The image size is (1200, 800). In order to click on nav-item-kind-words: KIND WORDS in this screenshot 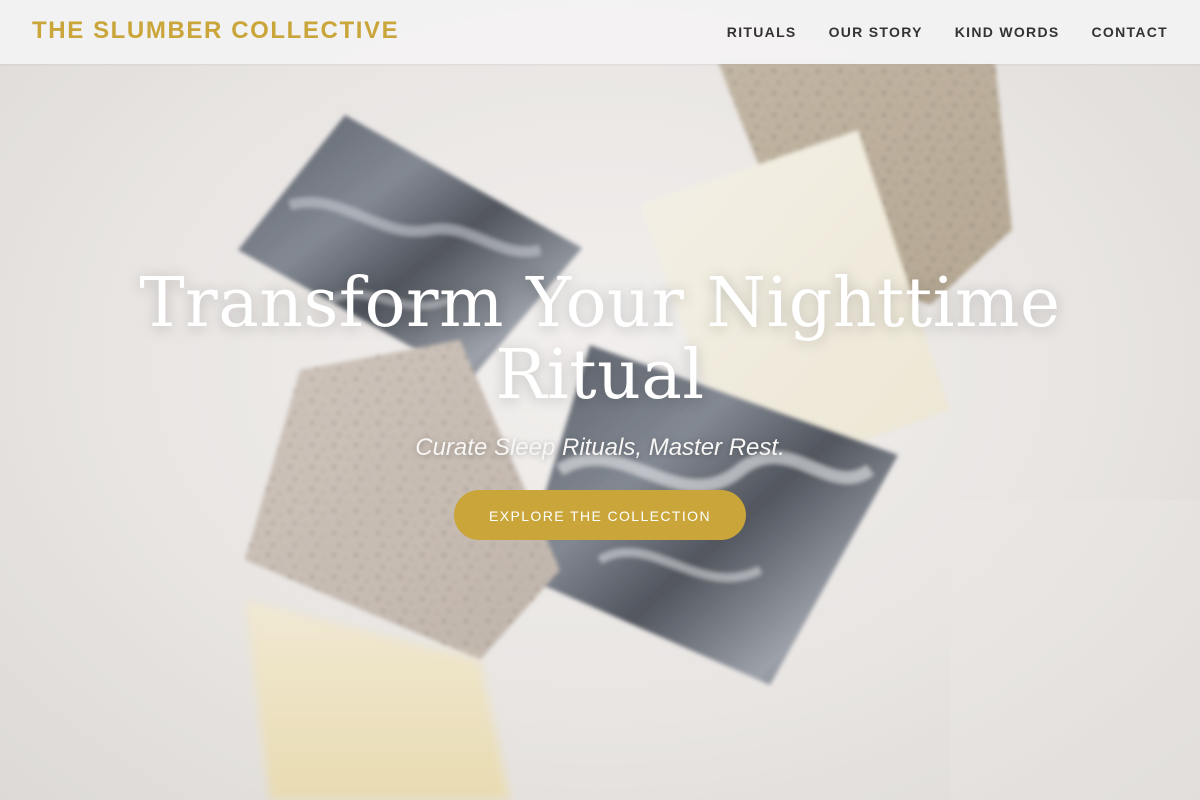, I will do `click(1007, 32)`.